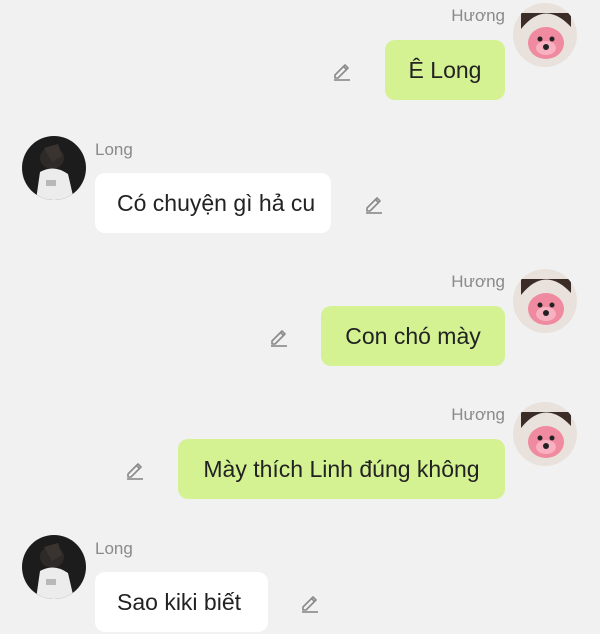 This screenshot has width=600, height=634. I want to click on message-bubble: Sao kiki biết, so click(181, 602).